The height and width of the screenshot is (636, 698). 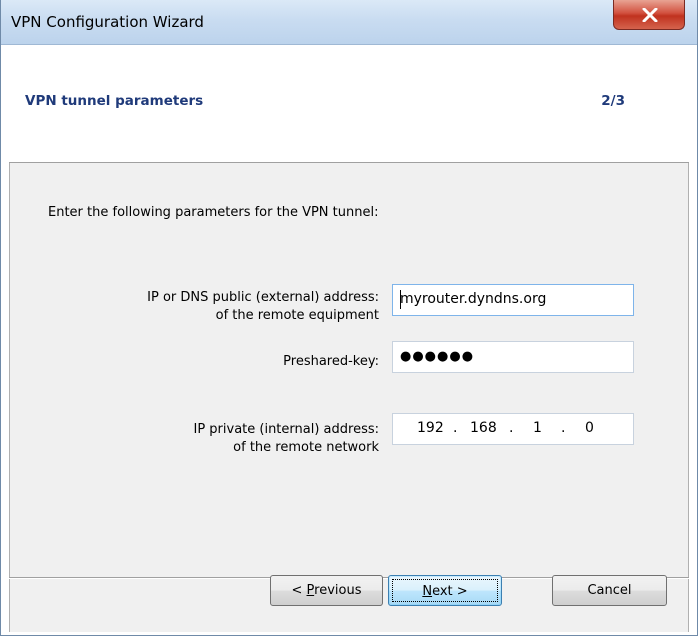 I want to click on step-counter: 2/3, so click(x=613, y=101).